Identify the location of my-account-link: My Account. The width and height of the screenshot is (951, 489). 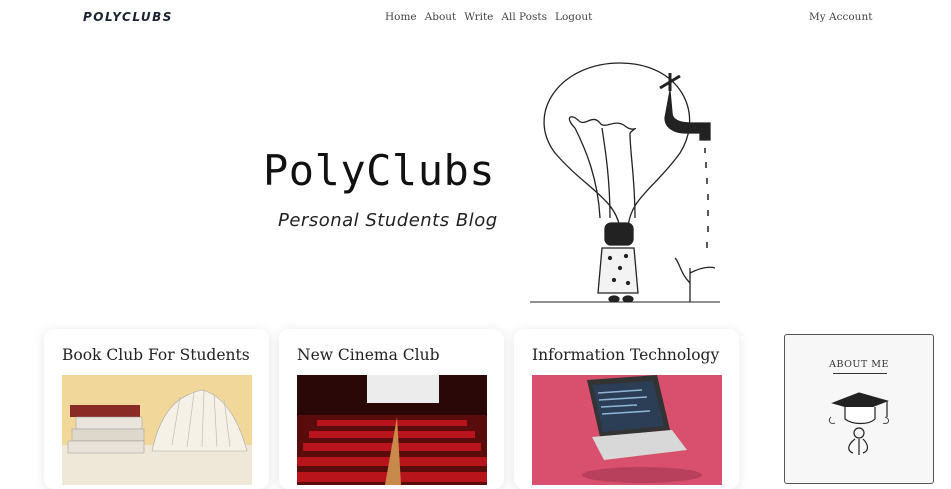
(840, 17).